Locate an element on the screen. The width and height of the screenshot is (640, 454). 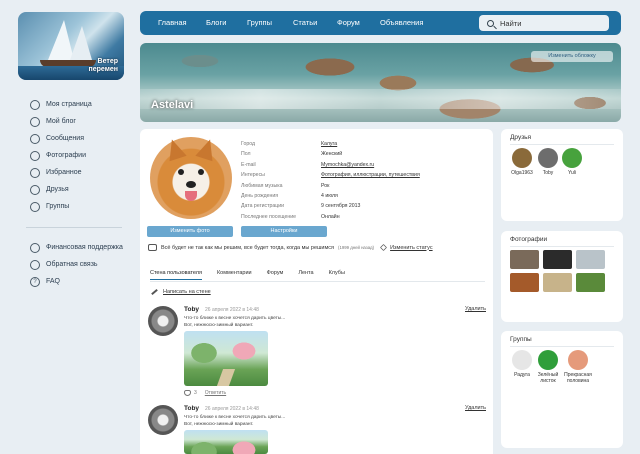
water-foam is located at coordinates (380, 99).